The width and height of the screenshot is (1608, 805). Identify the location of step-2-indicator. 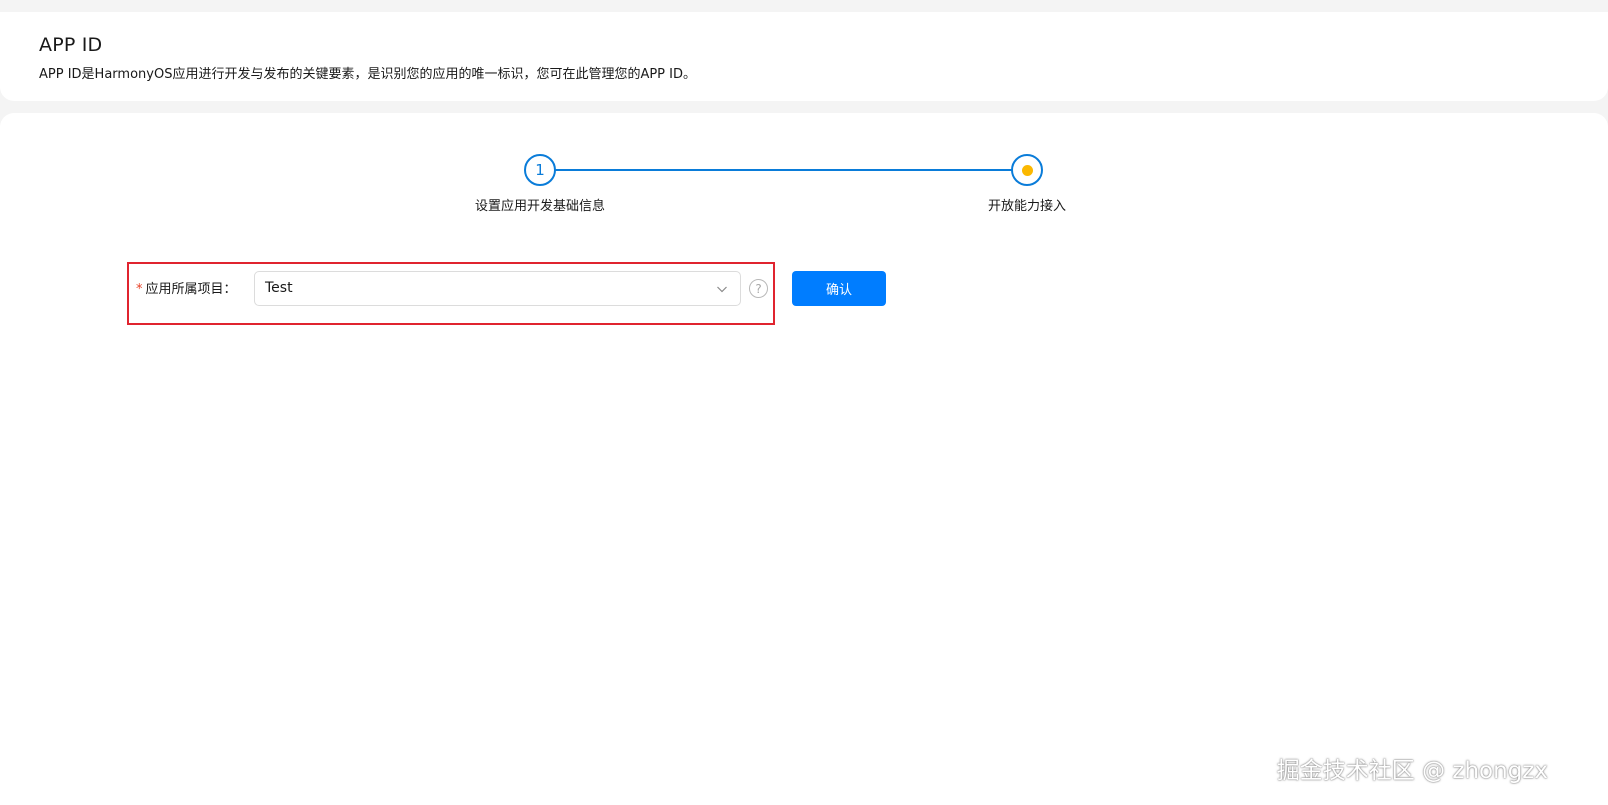
(1027, 170).